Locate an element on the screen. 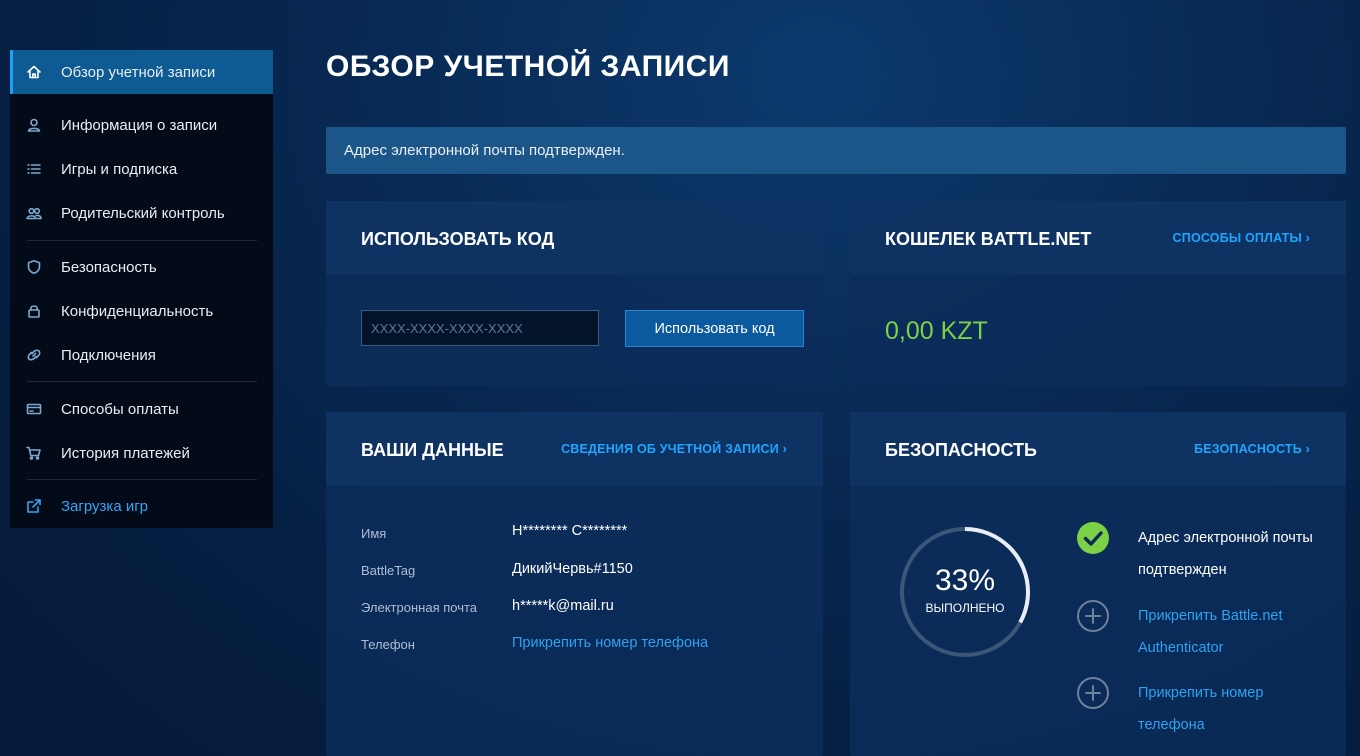 The width and height of the screenshot is (1360, 756). security-item-line: Адрес электронной почты is located at coordinates (1225, 538).